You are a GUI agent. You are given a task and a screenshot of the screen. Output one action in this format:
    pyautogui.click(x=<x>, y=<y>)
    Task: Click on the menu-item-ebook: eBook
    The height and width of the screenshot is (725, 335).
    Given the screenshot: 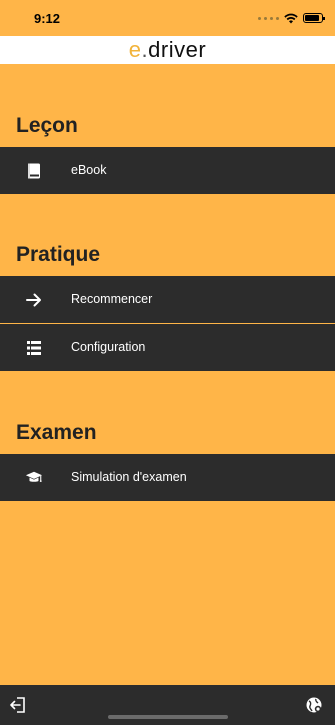 What is the action you would take?
    pyautogui.click(x=167, y=170)
    